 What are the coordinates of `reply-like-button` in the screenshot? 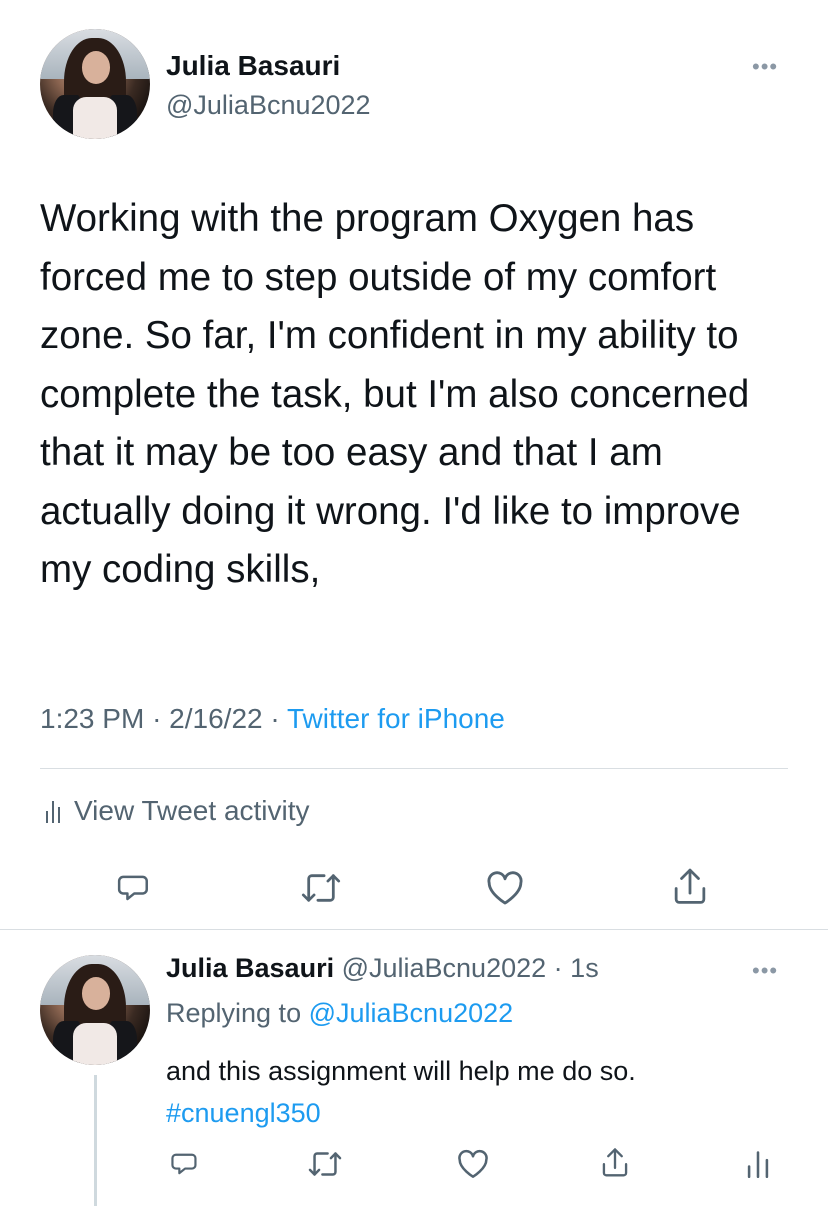 It's located at (473, 1164).